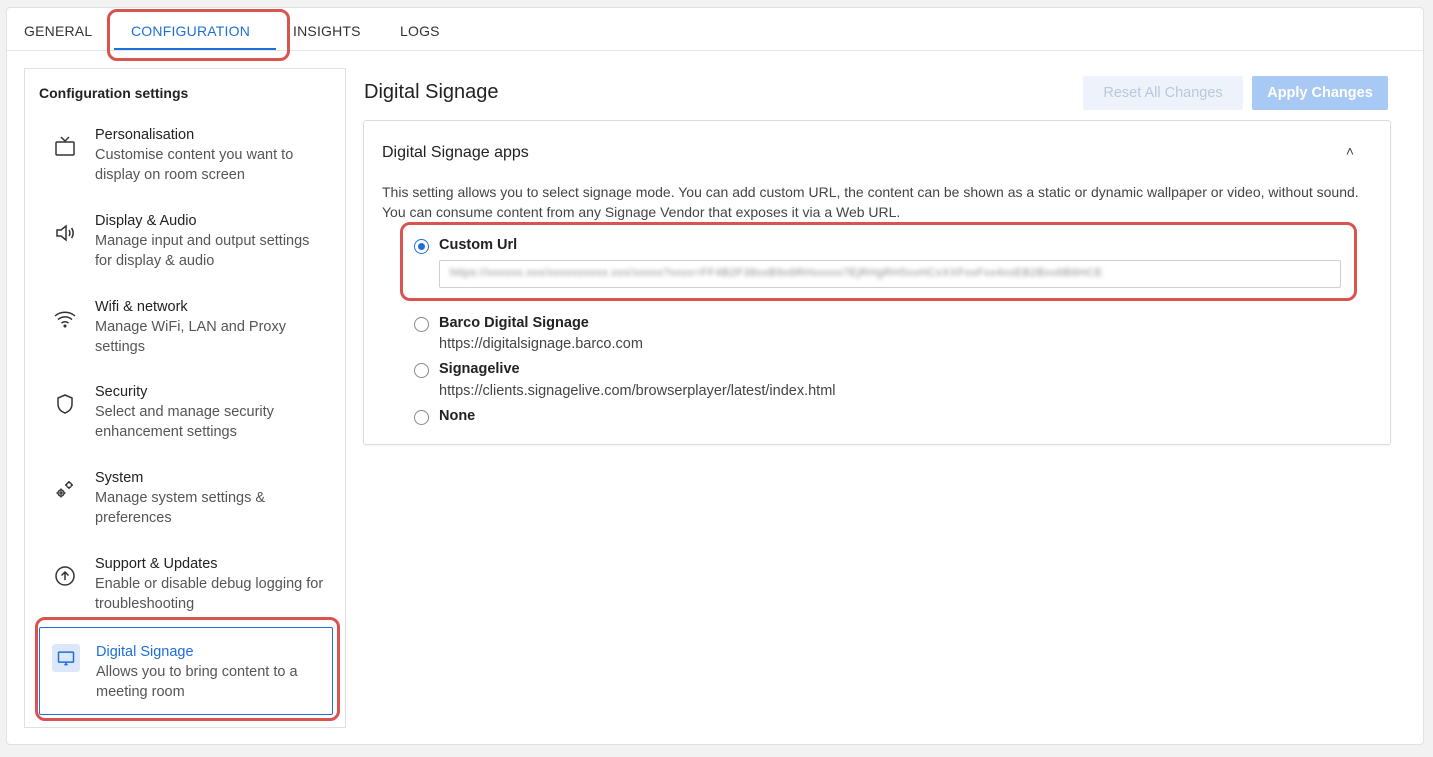  I want to click on sidebar-item-desc: Manage system settings & preferences, so click(180, 508).